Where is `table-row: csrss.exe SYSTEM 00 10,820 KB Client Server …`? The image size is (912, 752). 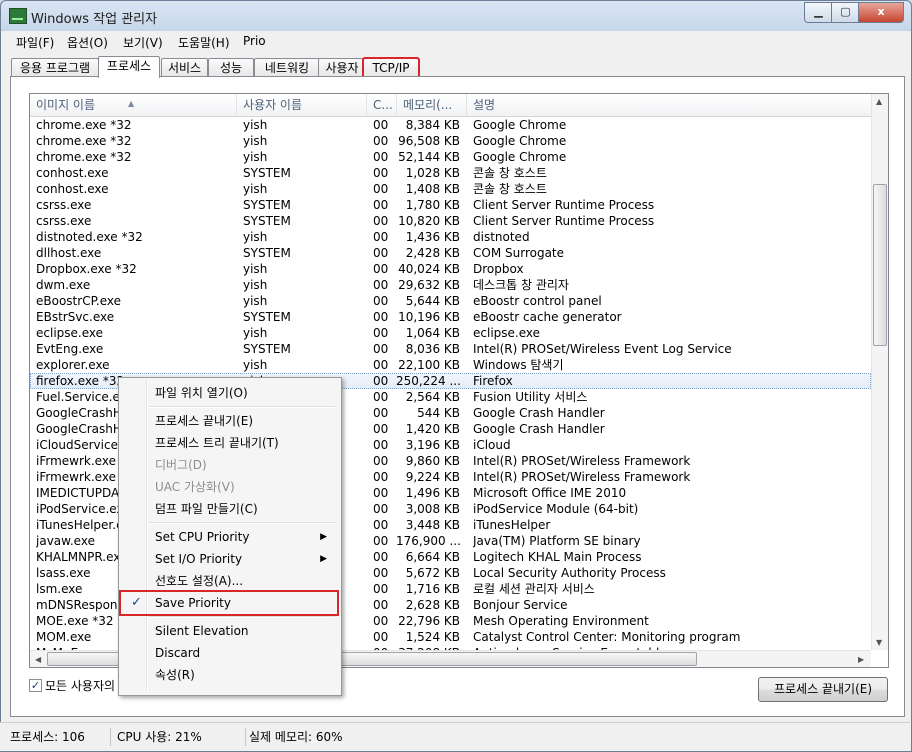
table-row: csrss.exe SYSTEM 00 10,820 KB Client Server … is located at coordinates (450, 221).